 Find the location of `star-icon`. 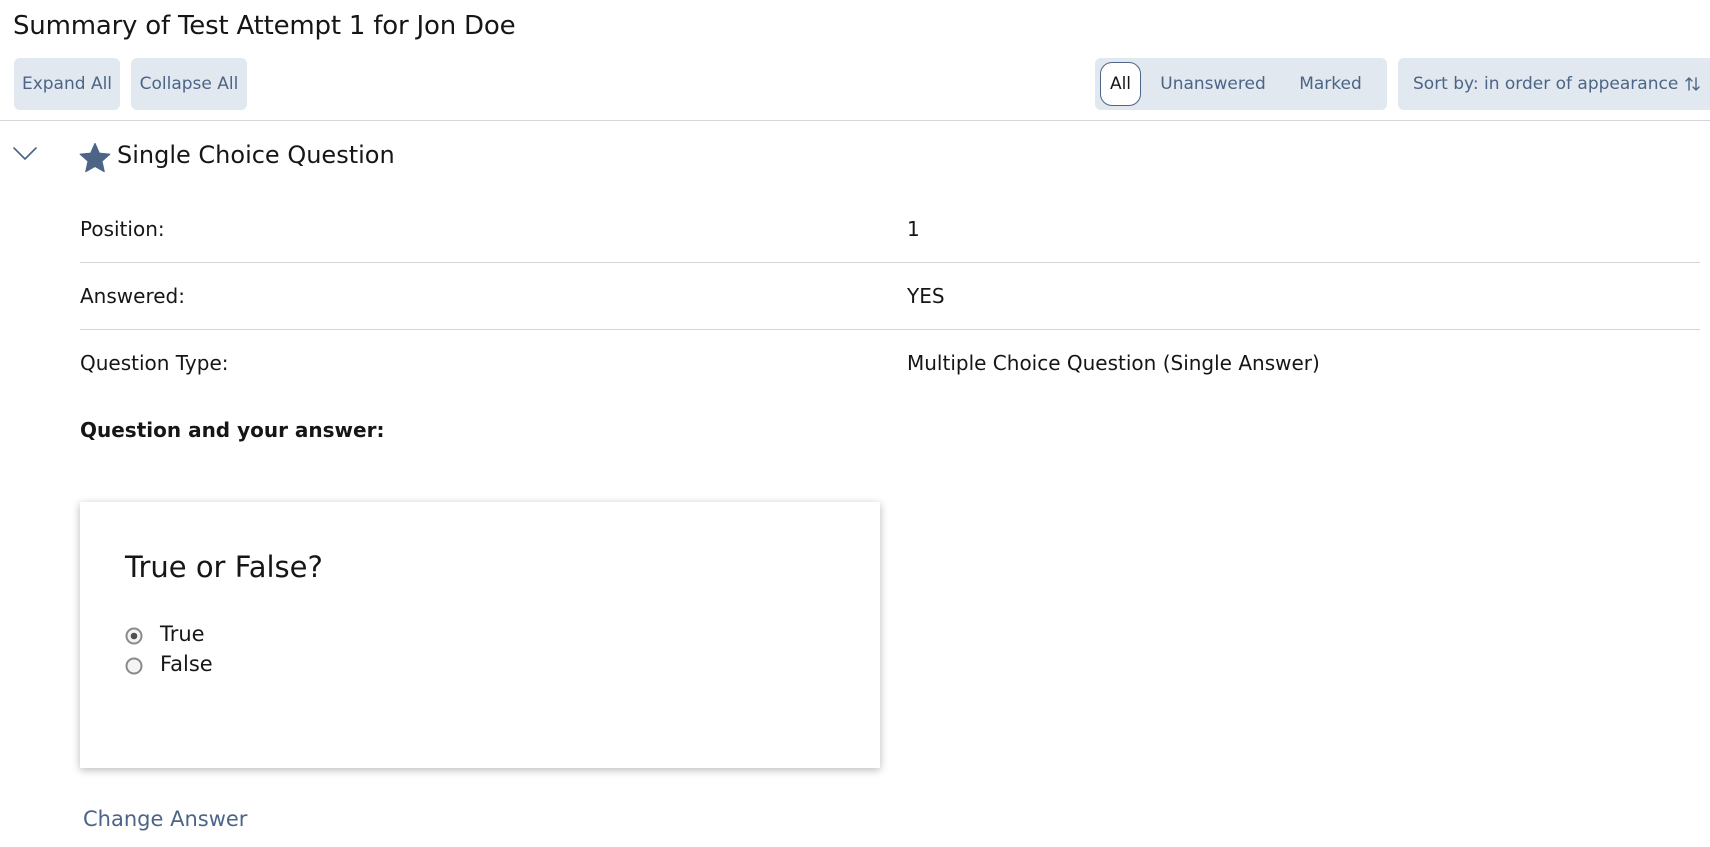

star-icon is located at coordinates (95, 157).